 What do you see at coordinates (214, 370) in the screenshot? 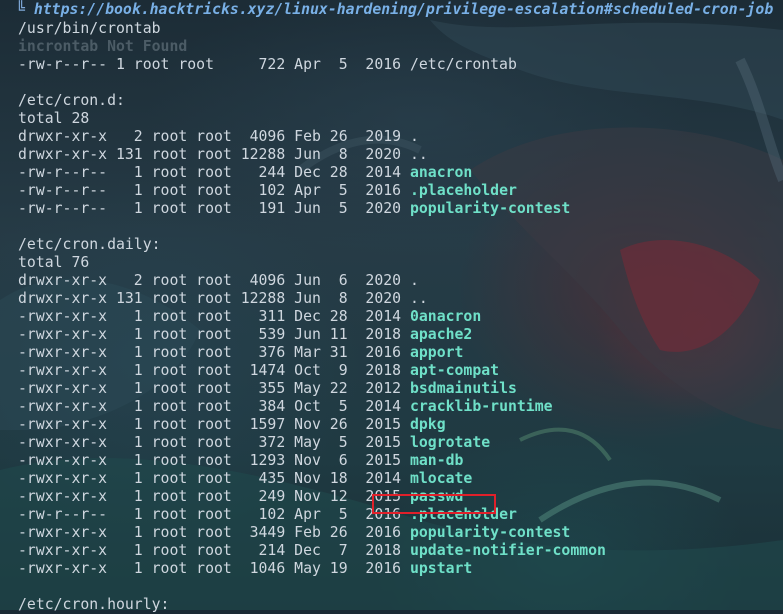
I see `file-metadata: -rwxr-xr-x 1 root root 1474 Oct 9 2018` at bounding box center [214, 370].